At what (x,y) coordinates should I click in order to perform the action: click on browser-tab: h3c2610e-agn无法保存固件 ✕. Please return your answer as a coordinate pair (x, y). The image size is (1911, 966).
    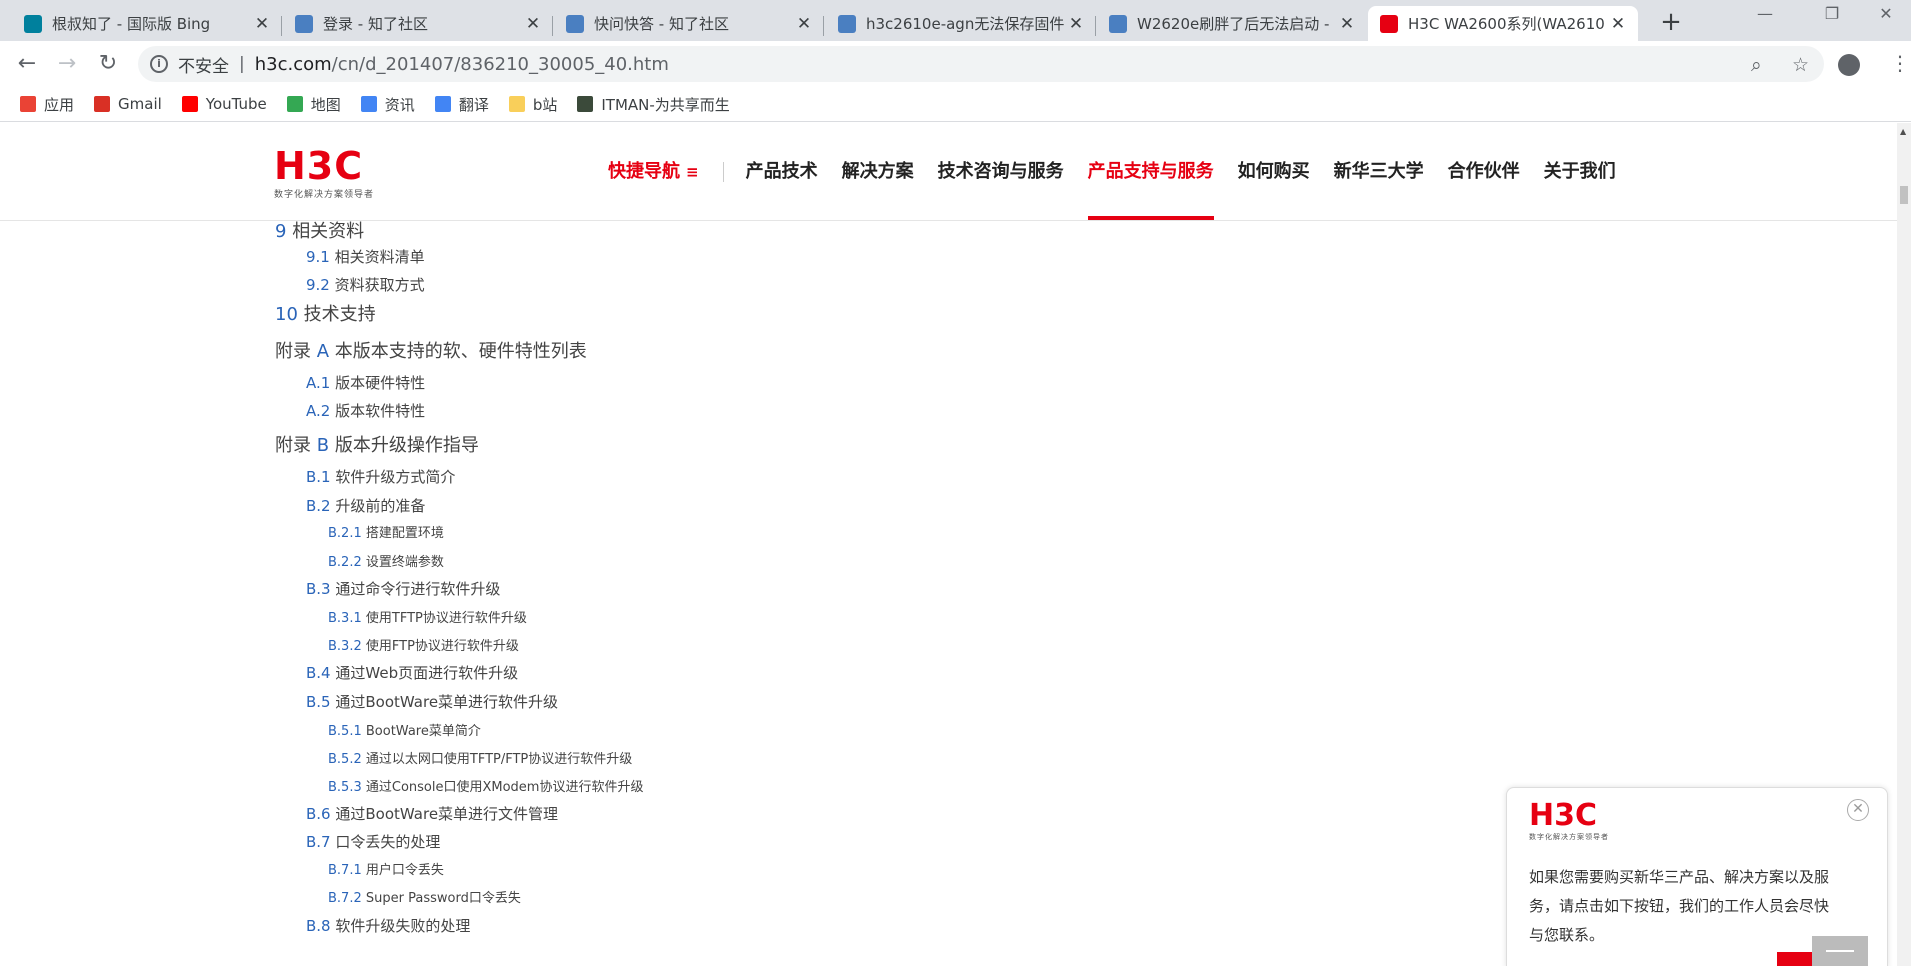
    Looking at the image, I should click on (961, 23).